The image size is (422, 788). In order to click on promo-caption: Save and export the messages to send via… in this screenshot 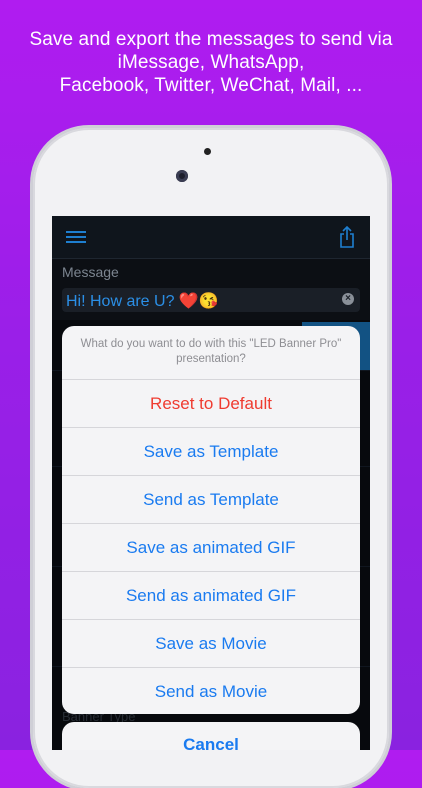, I will do `click(211, 62)`.